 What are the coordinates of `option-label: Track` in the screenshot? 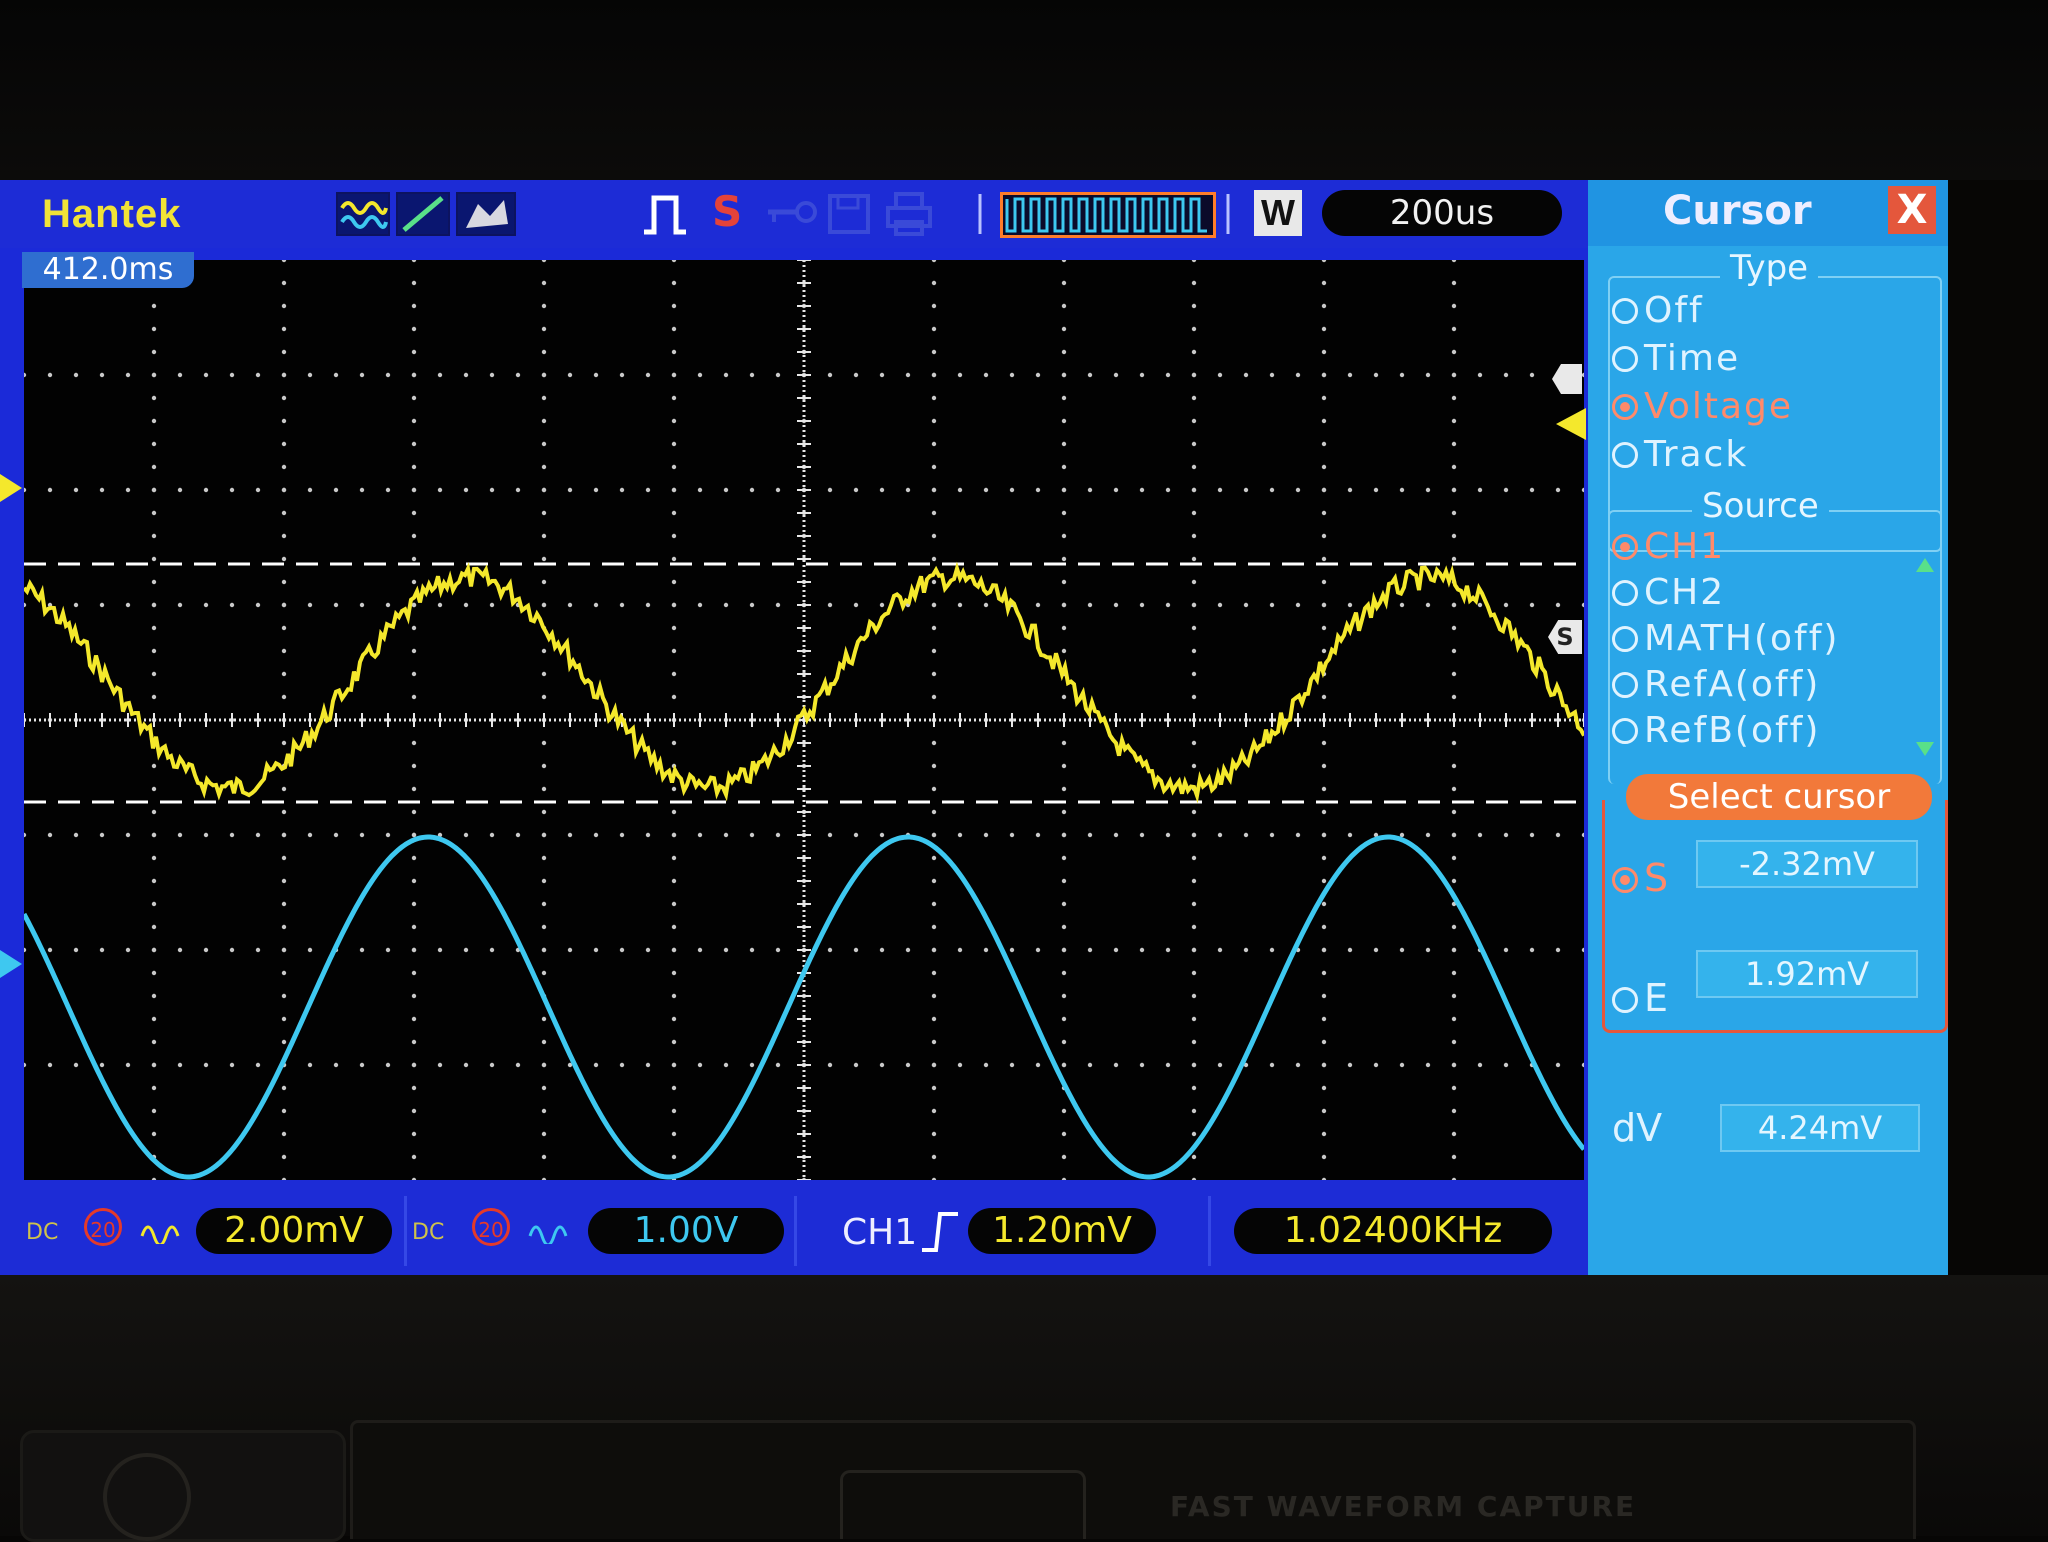 It's located at (1696, 454).